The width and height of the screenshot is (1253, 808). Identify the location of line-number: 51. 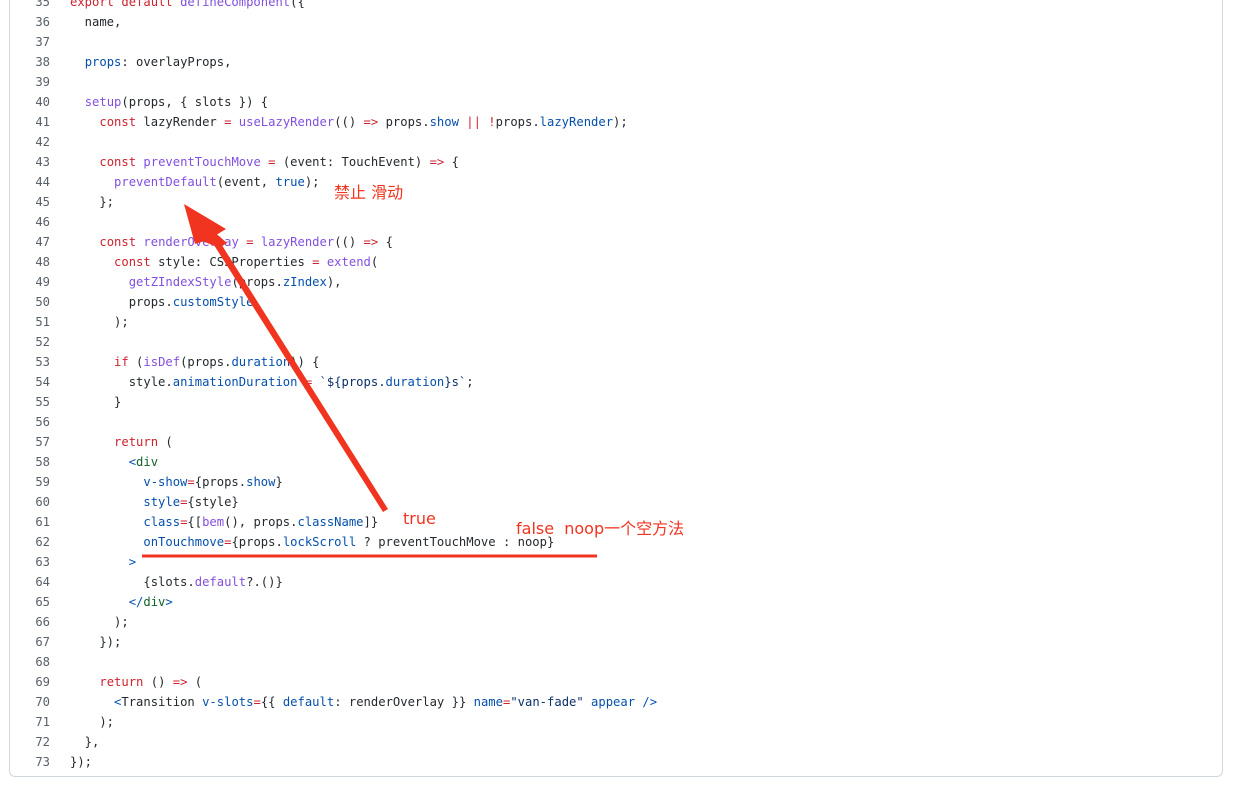
(30, 322).